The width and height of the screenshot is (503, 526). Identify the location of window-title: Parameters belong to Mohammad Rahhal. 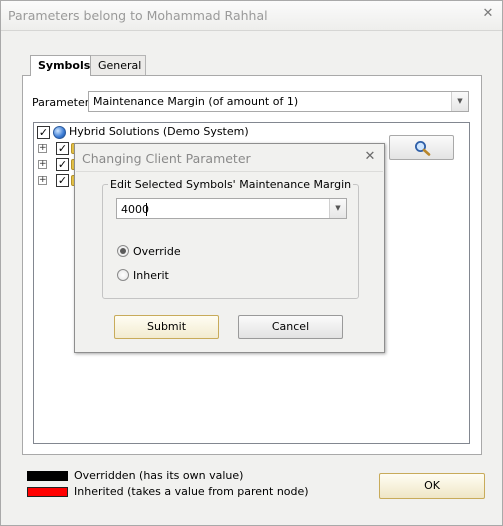
(138, 15).